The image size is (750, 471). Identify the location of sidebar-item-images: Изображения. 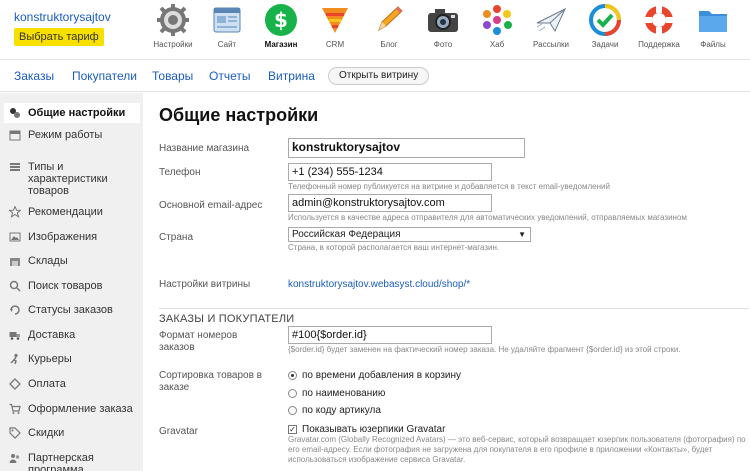
(73, 237).